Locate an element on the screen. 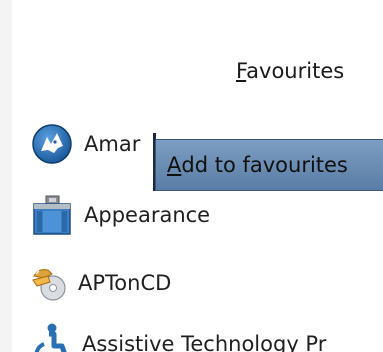 The image size is (383, 352). favourites-label-rest: avourites is located at coordinates (295, 71).